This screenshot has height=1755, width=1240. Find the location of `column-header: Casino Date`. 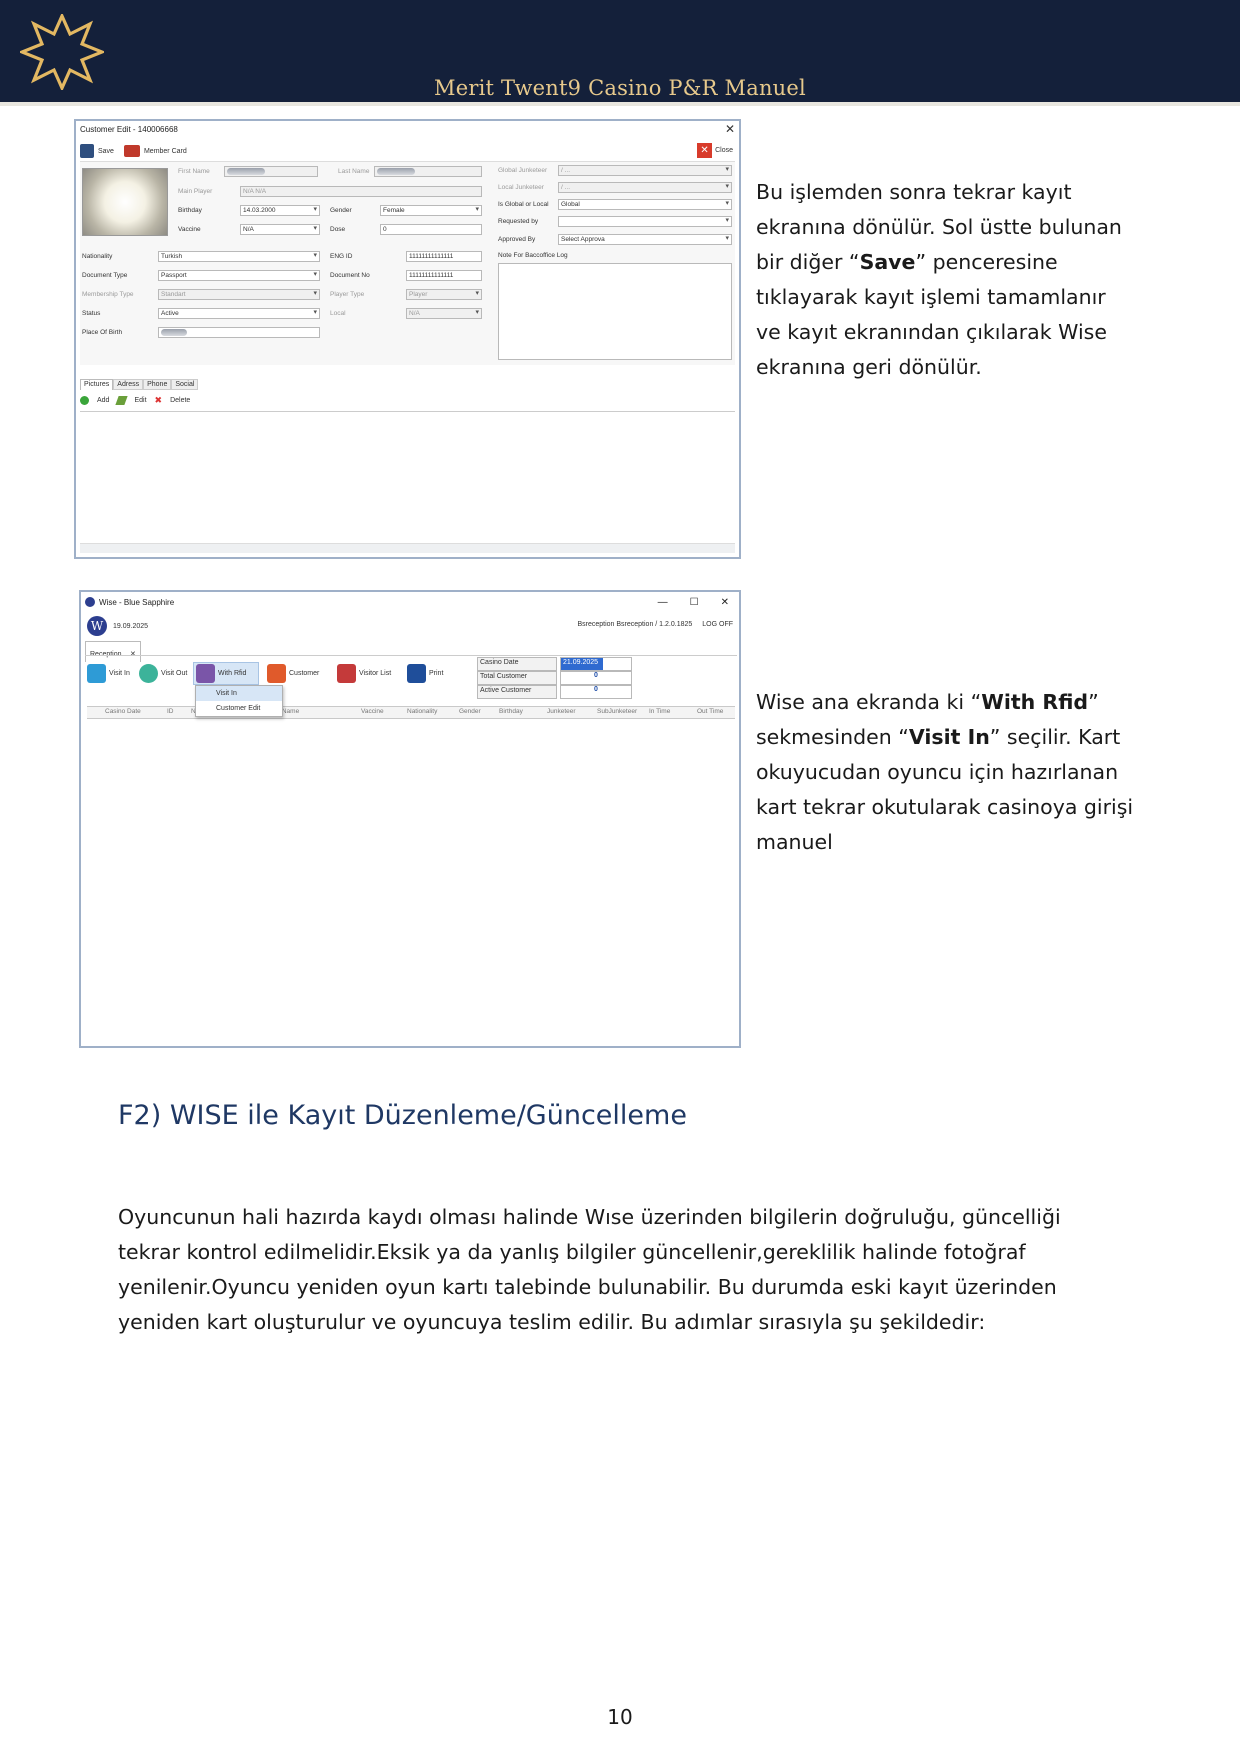

column-header: Casino Date is located at coordinates (123, 711).